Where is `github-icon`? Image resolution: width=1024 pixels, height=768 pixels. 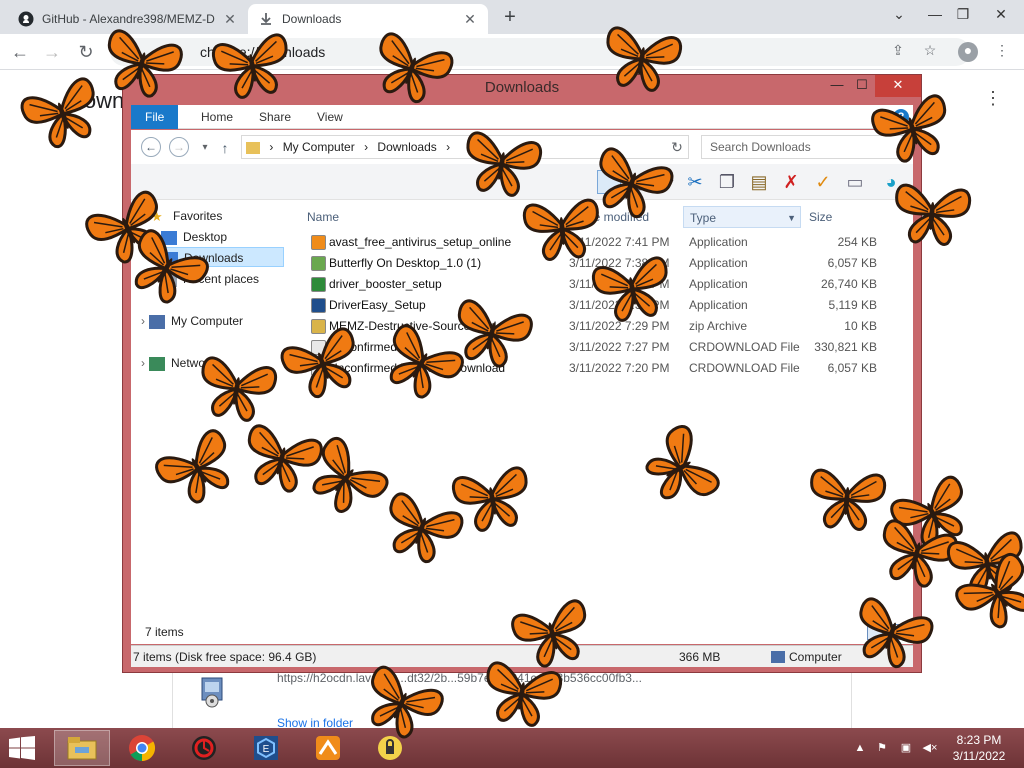 github-icon is located at coordinates (26, 19).